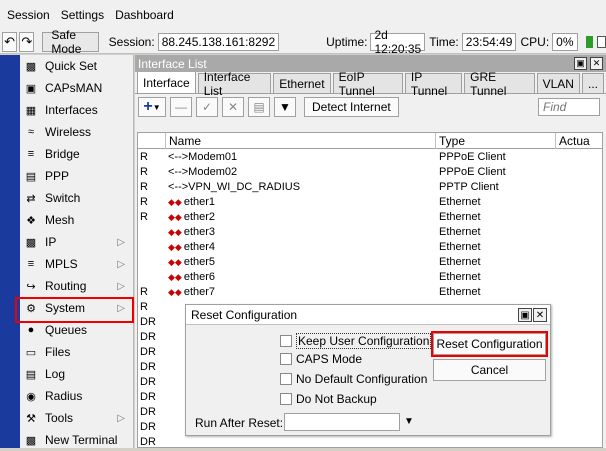  I want to click on nav-item-capsman: ▣ CAPsMAN, so click(76, 88).